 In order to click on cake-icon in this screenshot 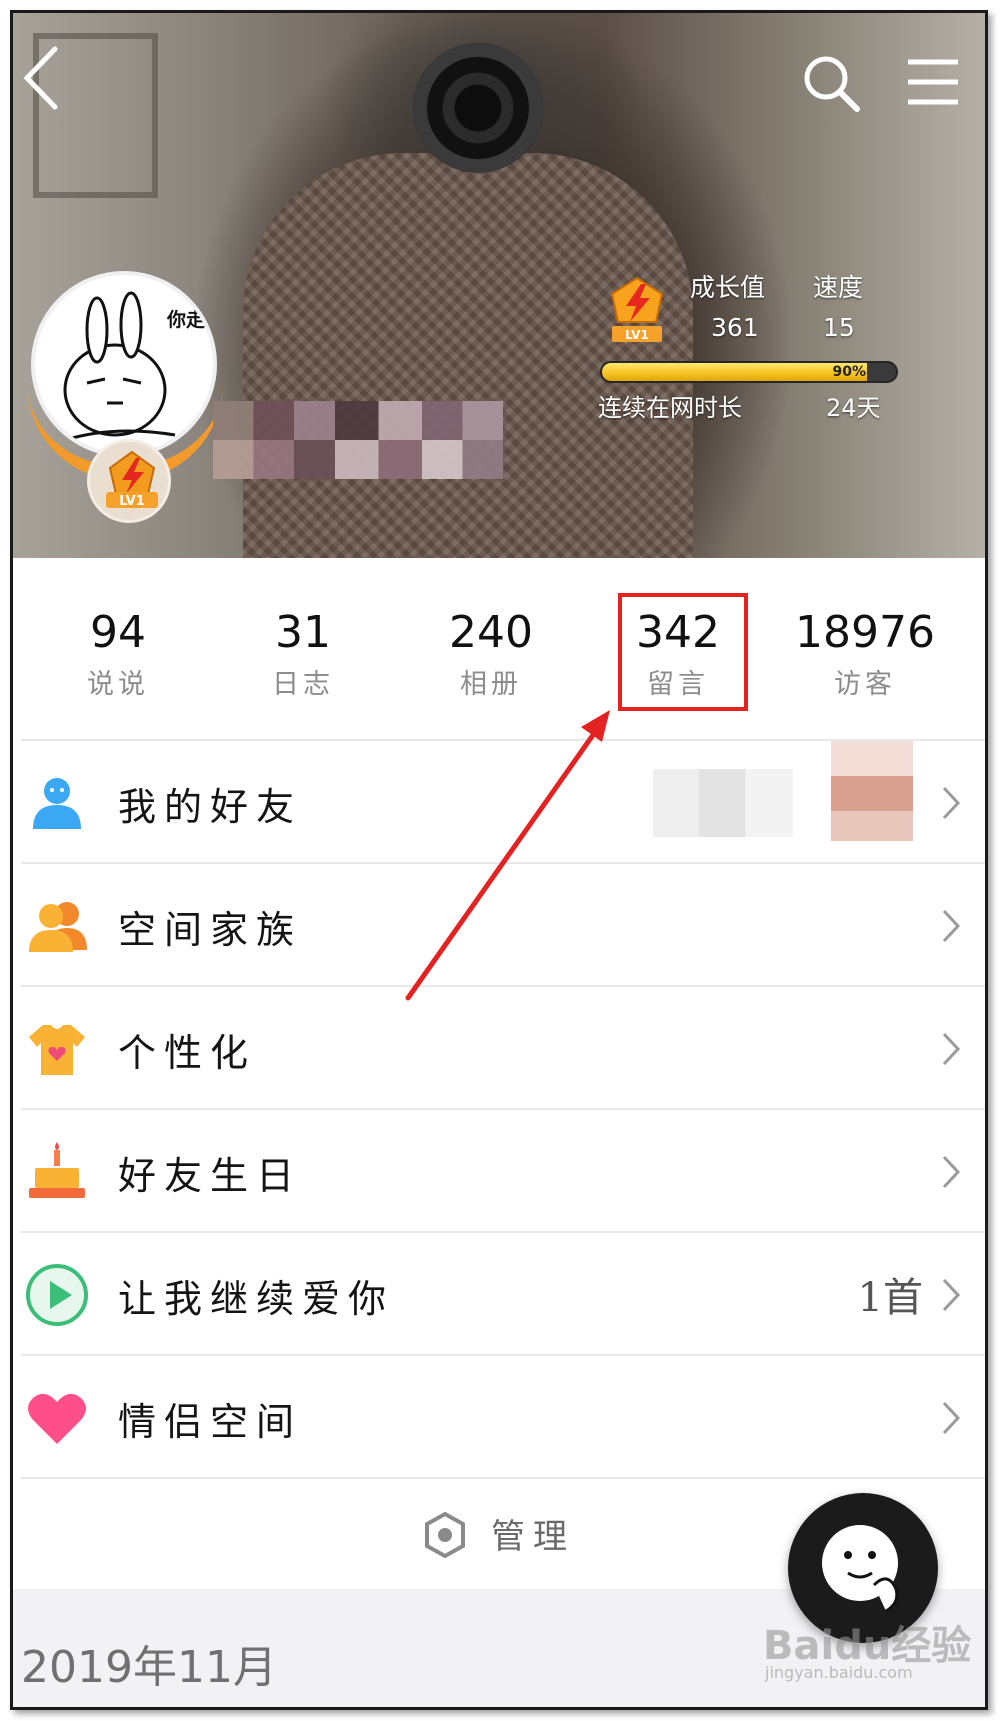, I will do `click(57, 1170)`.